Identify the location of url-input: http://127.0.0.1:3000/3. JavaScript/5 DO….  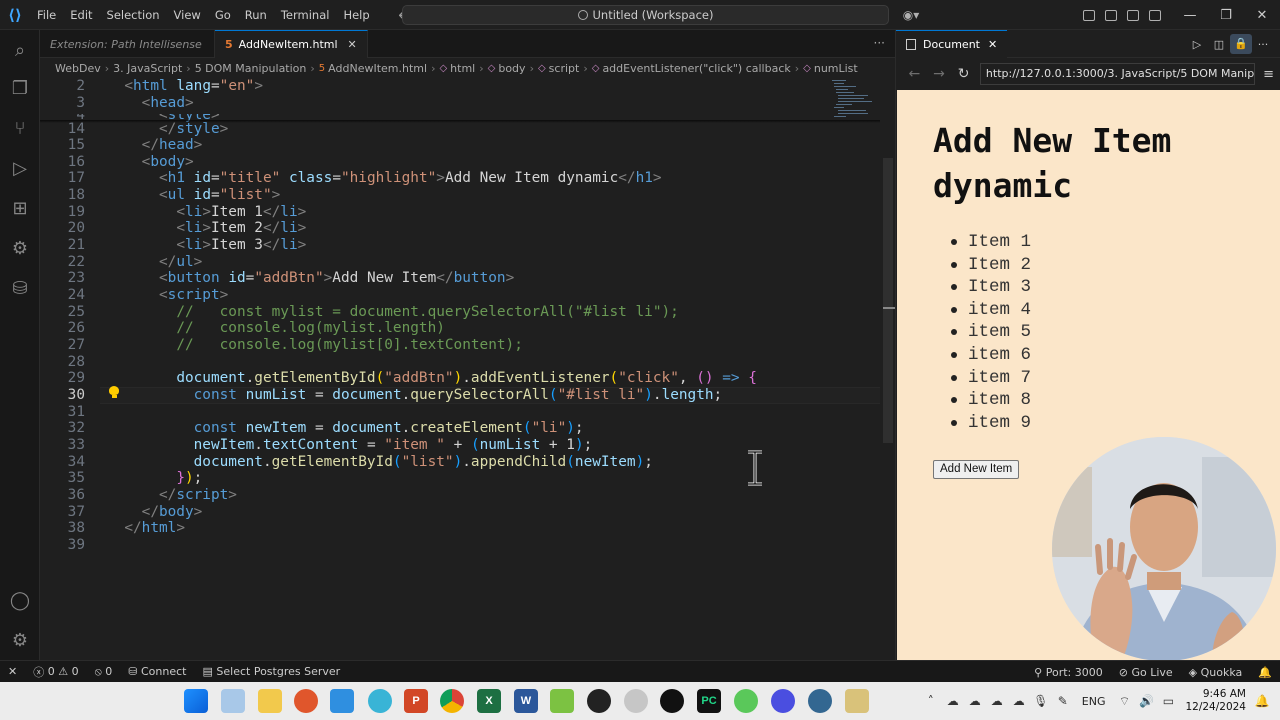
(1117, 74).